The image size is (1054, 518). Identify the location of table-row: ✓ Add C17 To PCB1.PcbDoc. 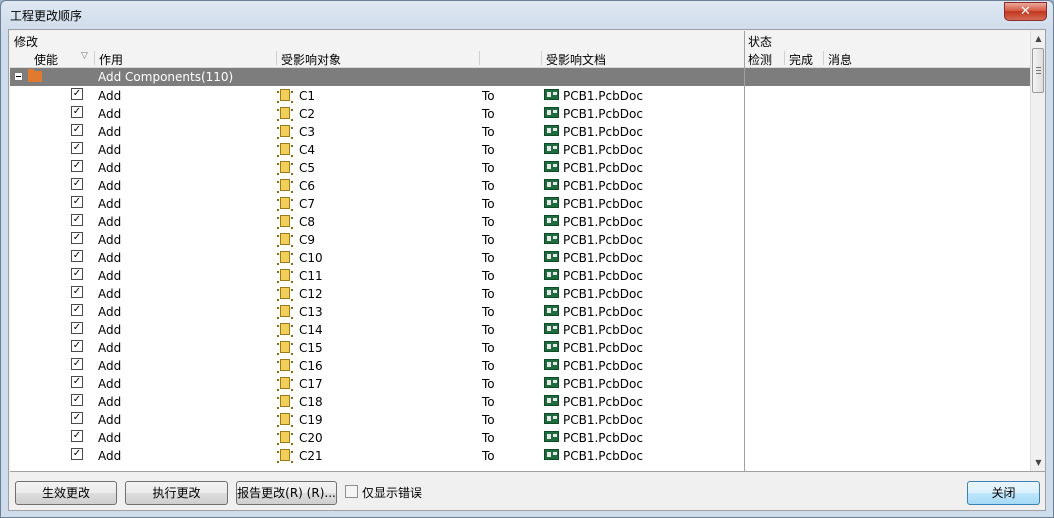
(377, 383).